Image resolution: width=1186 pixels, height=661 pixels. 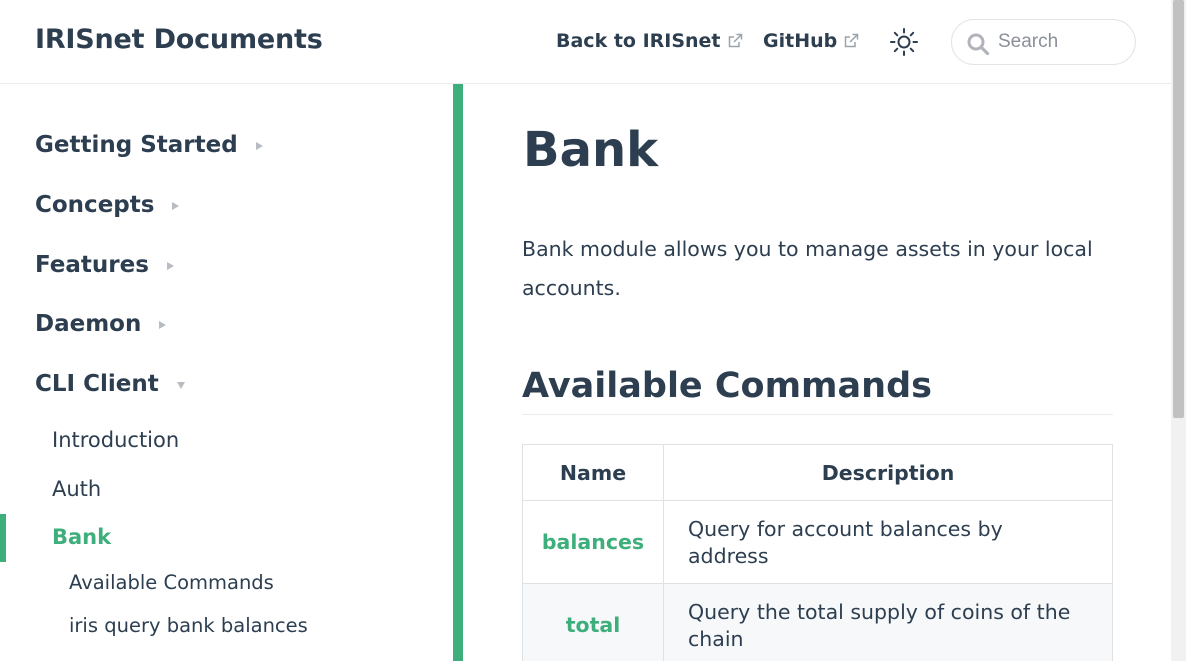 I want to click on section-heading: Available Commands, so click(x=817, y=390).